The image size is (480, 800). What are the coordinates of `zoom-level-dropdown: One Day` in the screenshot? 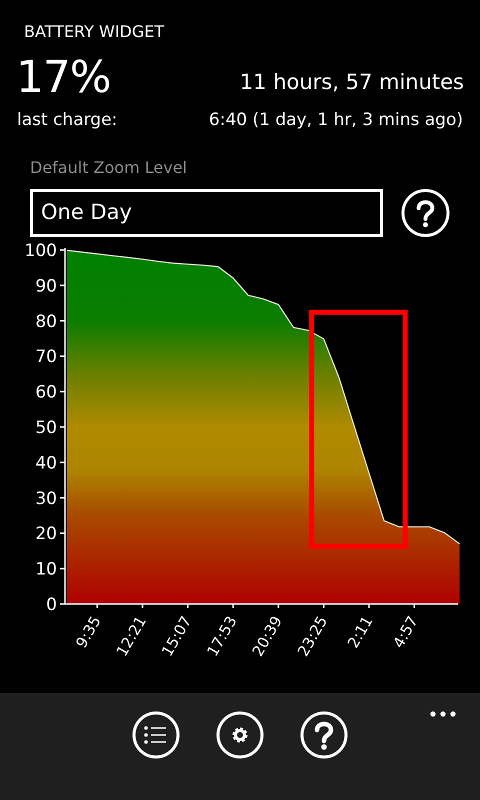 It's located at (207, 212).